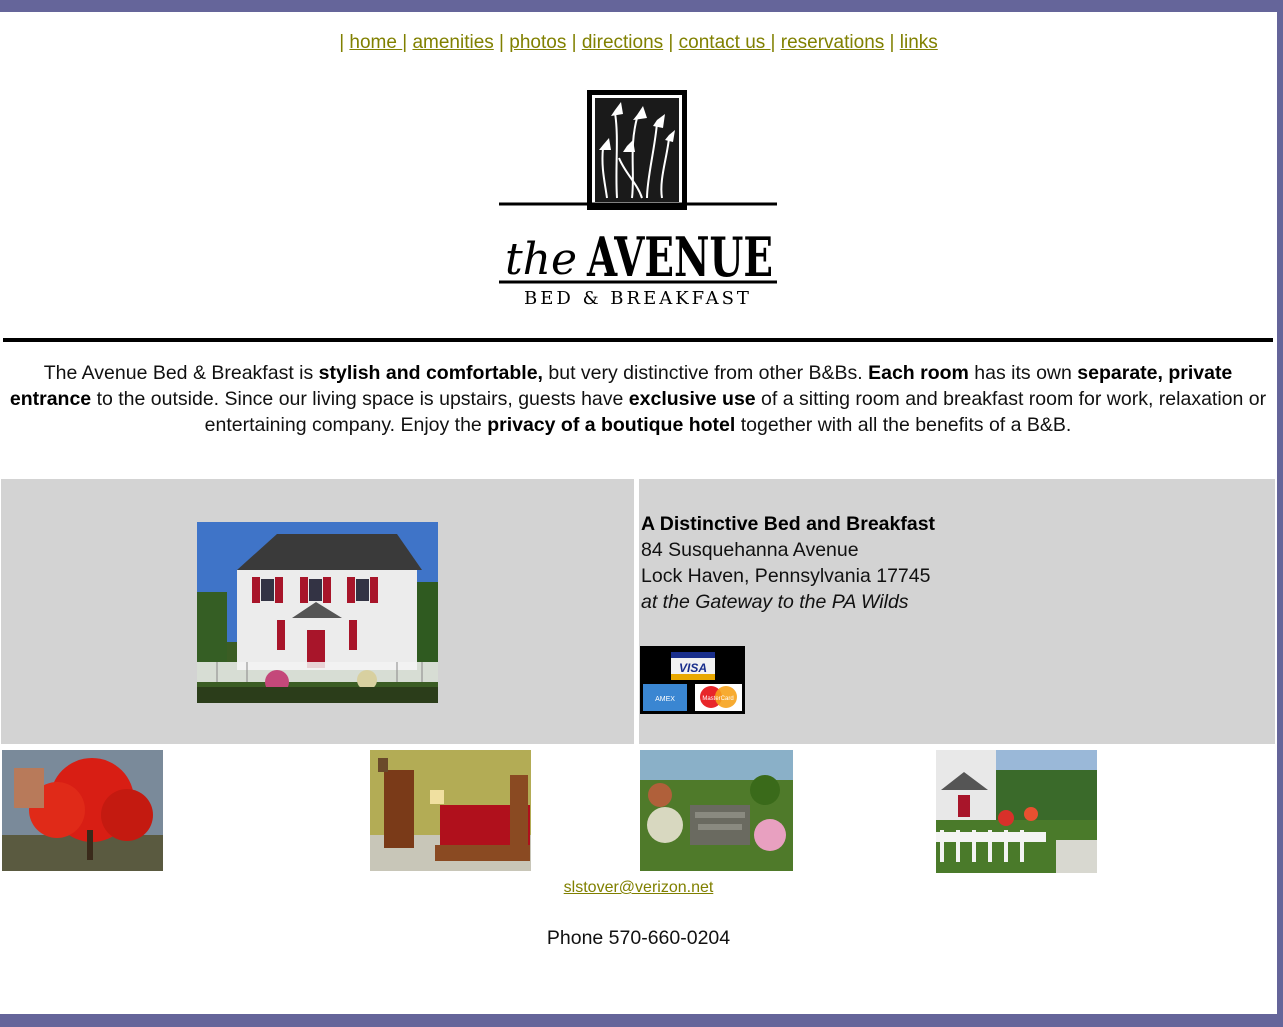 Image resolution: width=1283 pixels, height=1027 pixels. Describe the element at coordinates (611, 425) in the screenshot. I see `intro-bold: privacy of a boutique hotel` at that location.